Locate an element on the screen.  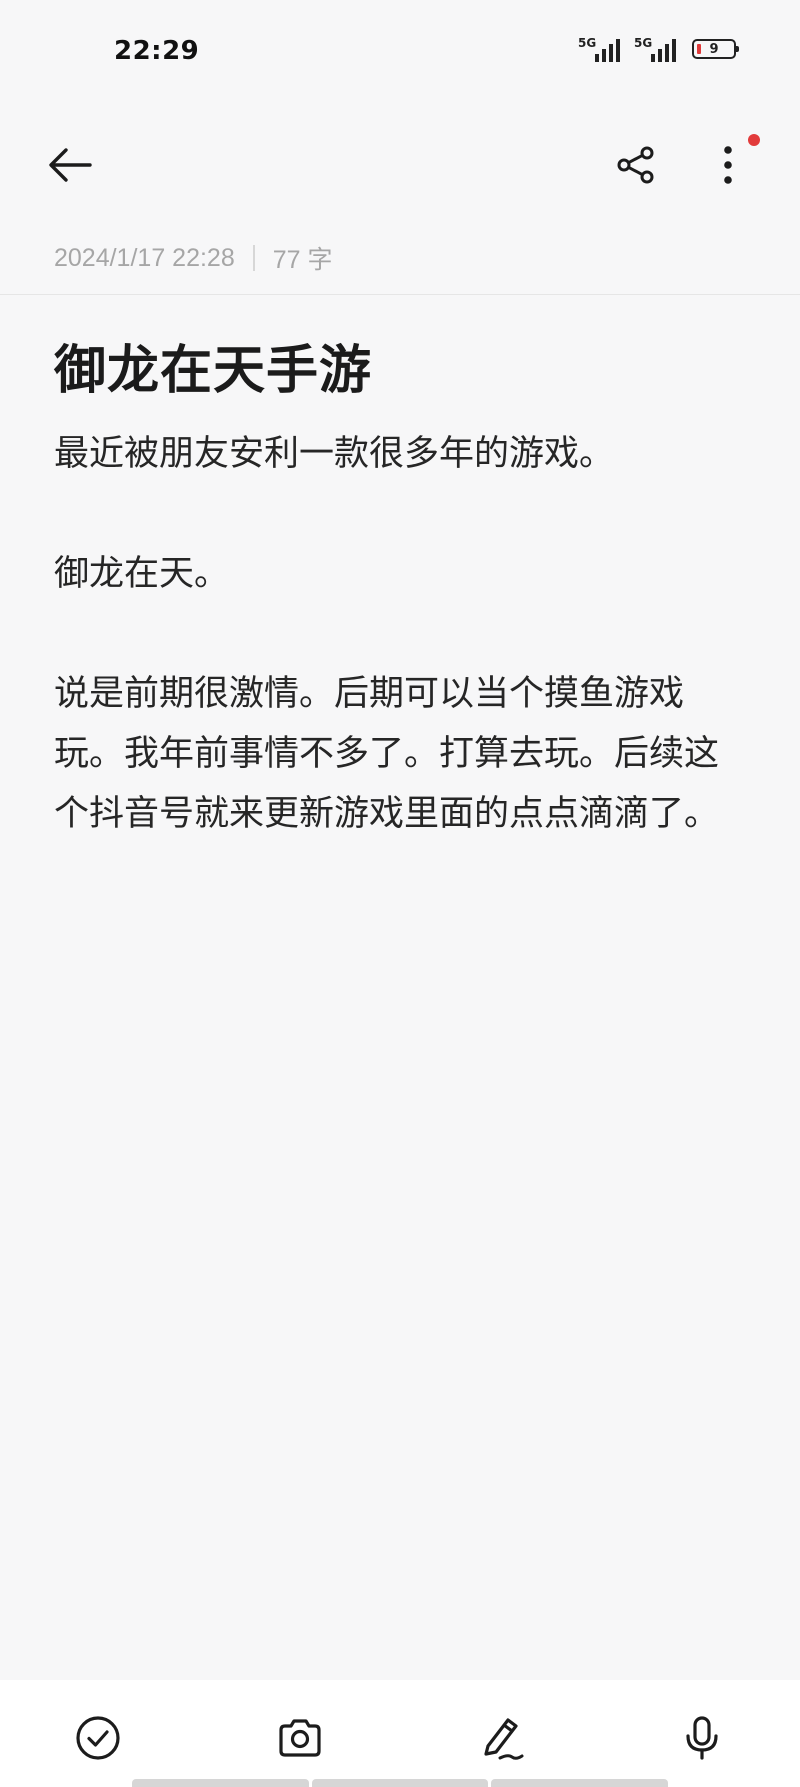
pen-icon is located at coordinates (504, 1739).